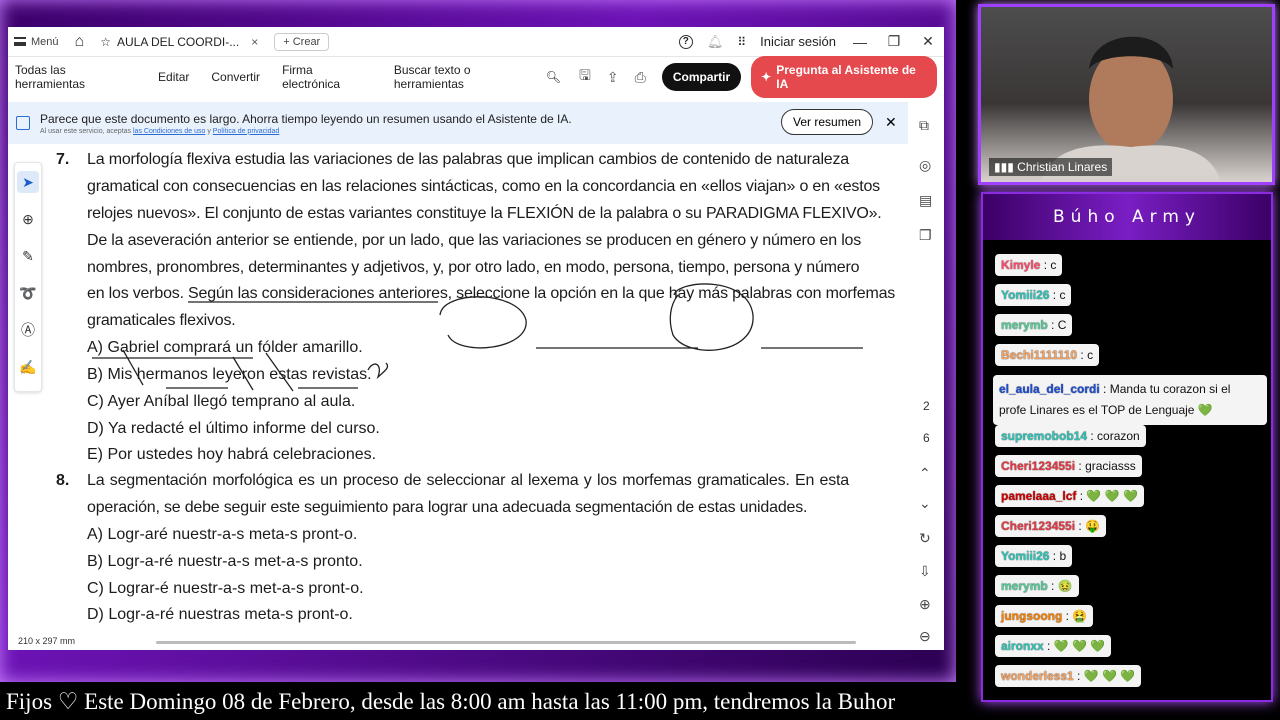  I want to click on chat-username: Kimyle, so click(1020, 265).